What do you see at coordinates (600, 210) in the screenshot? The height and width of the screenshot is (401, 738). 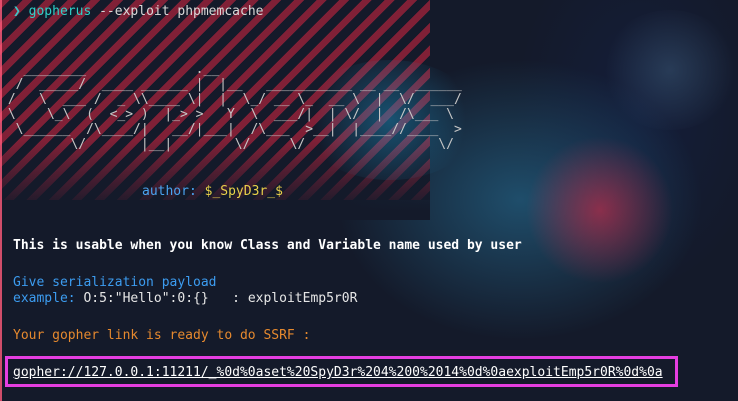 I see `background-art-red` at bounding box center [600, 210].